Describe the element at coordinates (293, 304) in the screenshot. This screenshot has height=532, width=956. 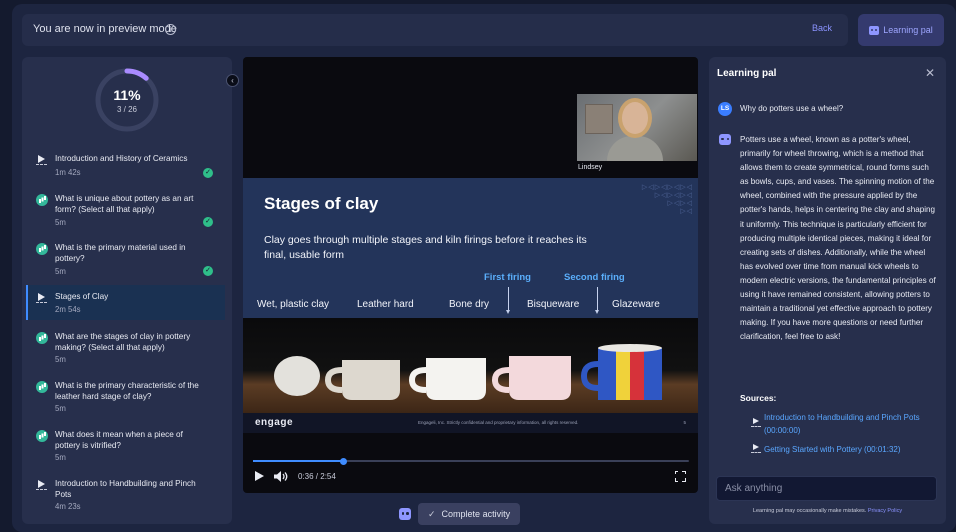
I see `stage-label: Wet, plastic clay` at that location.